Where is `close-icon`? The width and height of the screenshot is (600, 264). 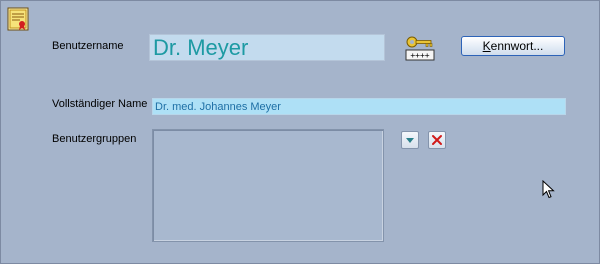
close-icon is located at coordinates (437, 140).